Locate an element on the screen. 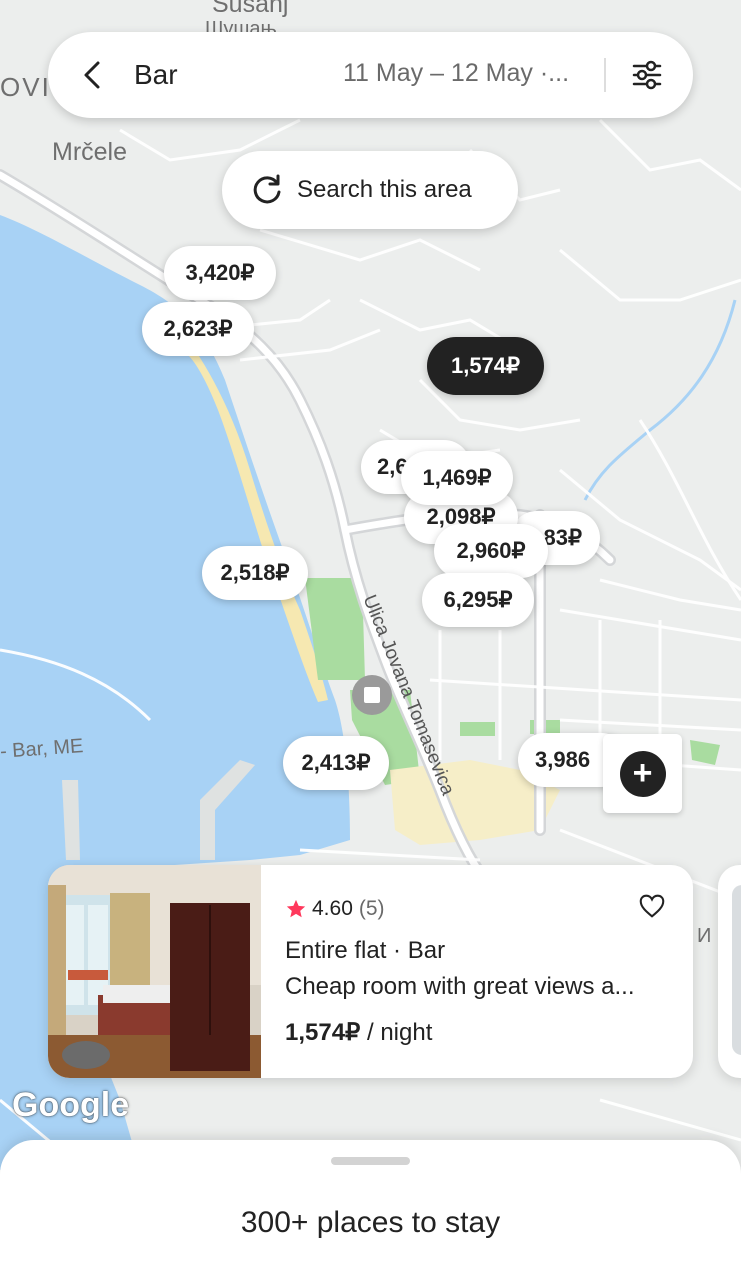 The image size is (741, 1280). price-value: 1,574₽ is located at coordinates (323, 1032).